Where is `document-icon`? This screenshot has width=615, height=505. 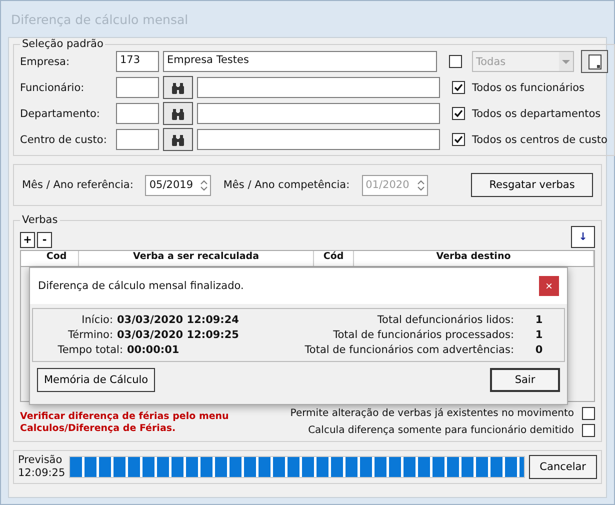 document-icon is located at coordinates (595, 62).